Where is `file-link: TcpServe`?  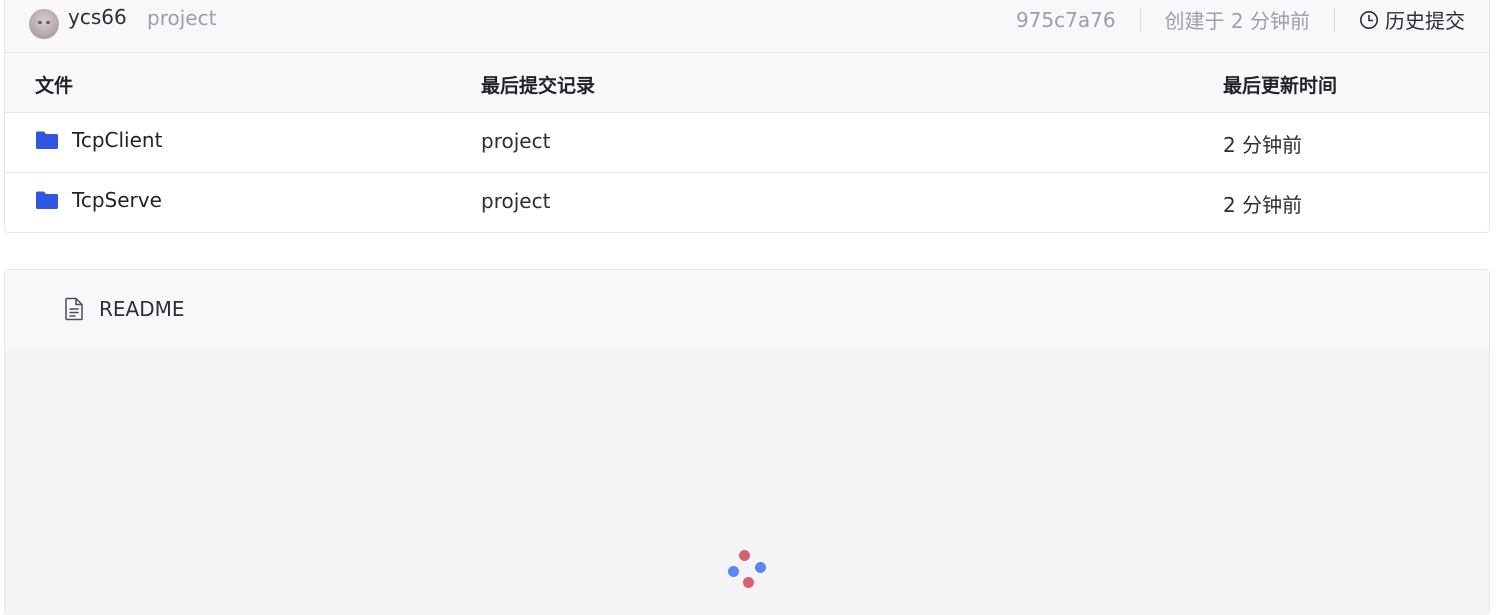 file-link: TcpServe is located at coordinates (98, 200).